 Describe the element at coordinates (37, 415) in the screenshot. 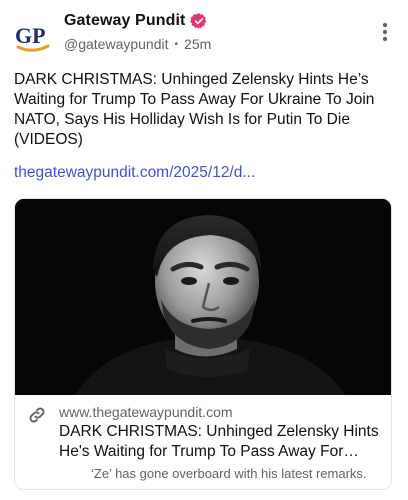

I see `link-icon` at that location.